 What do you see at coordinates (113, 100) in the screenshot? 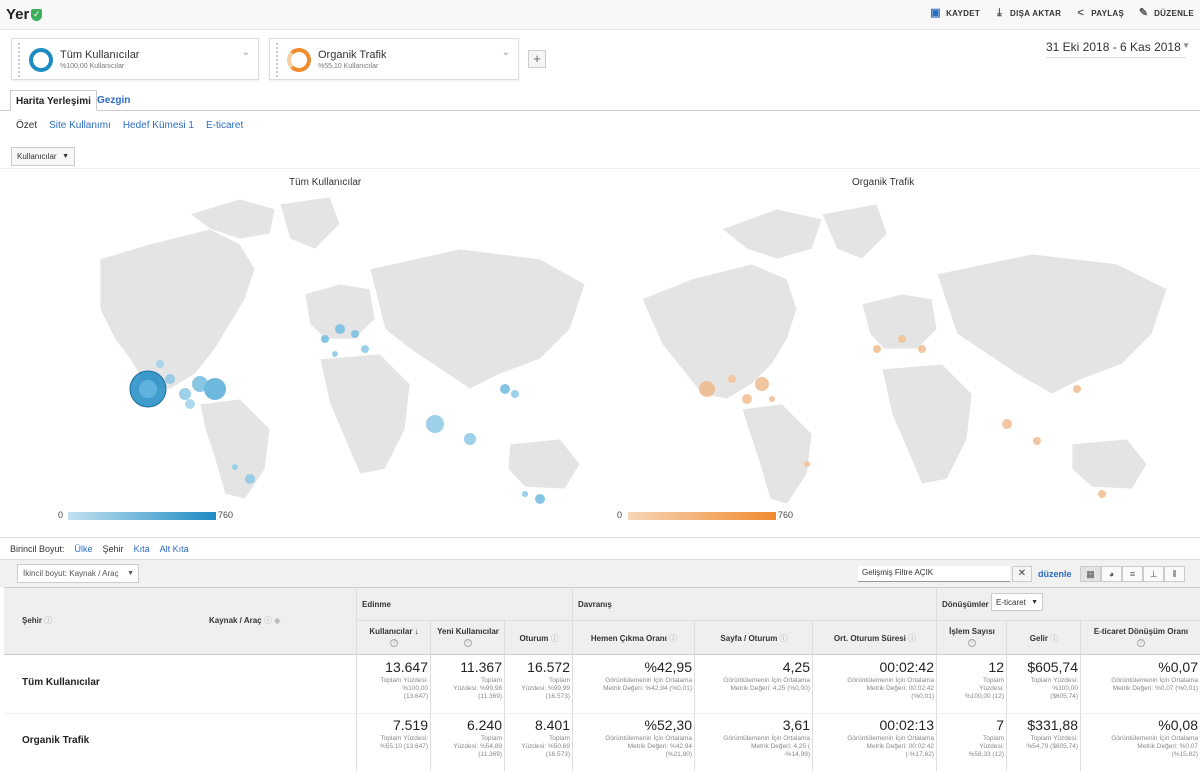
I see `tab-explorer: Gezgin` at bounding box center [113, 100].